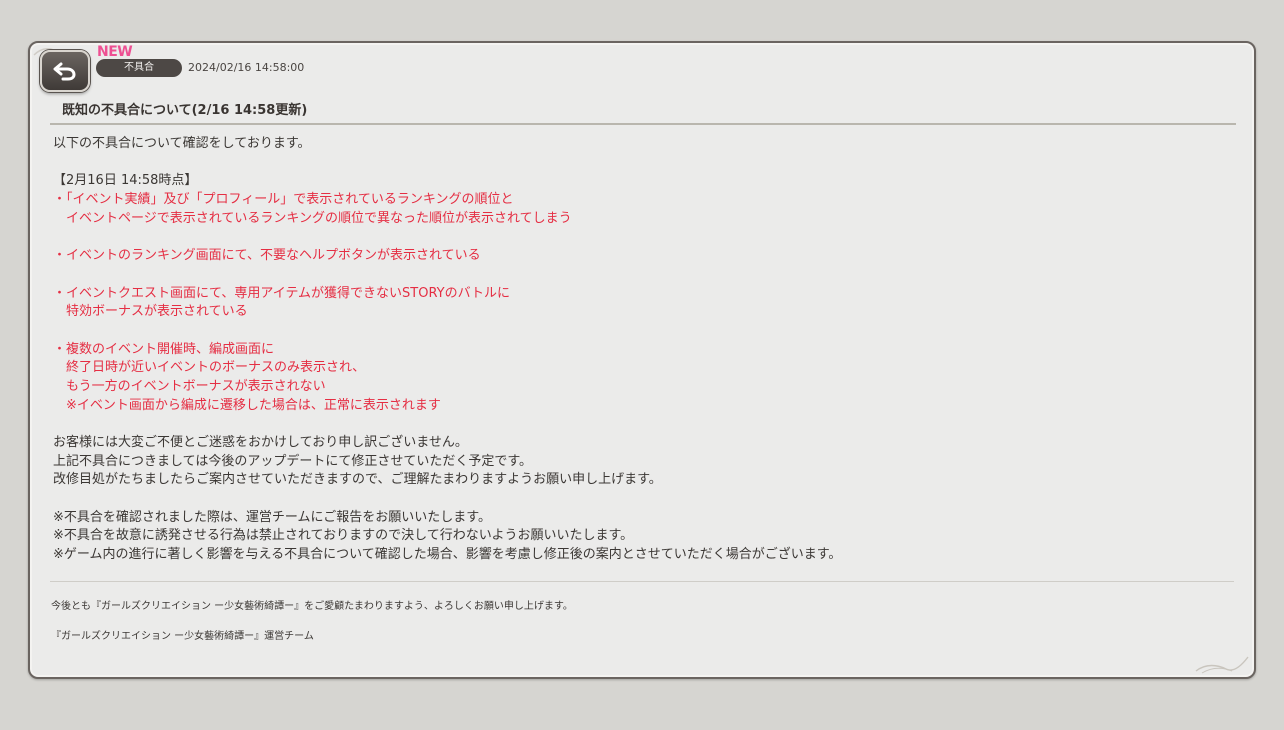 This screenshot has height=730, width=1284. I want to click on bug-item-line: 特効ボーナスが表示されている, so click(150, 312).